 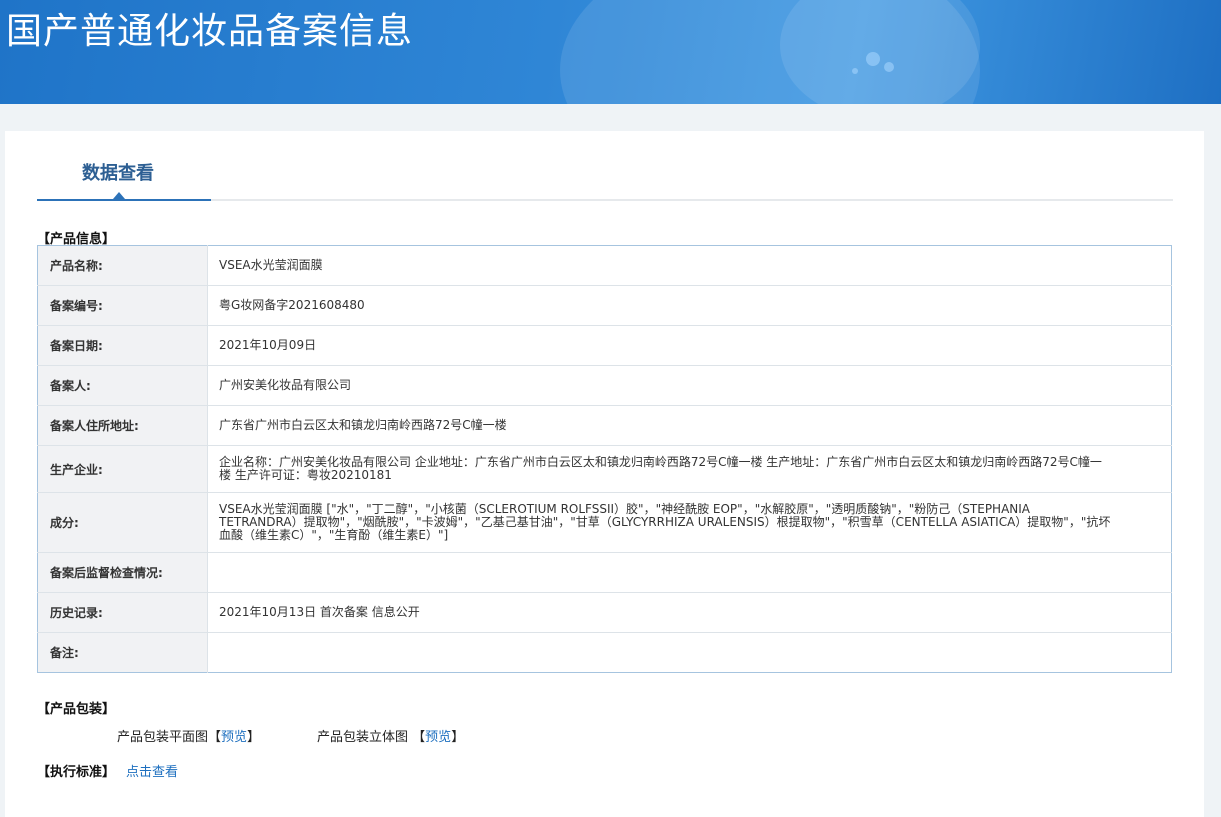 What do you see at coordinates (363, 737) in the screenshot?
I see `packaging-solid-label: 产品包装立体图` at bounding box center [363, 737].